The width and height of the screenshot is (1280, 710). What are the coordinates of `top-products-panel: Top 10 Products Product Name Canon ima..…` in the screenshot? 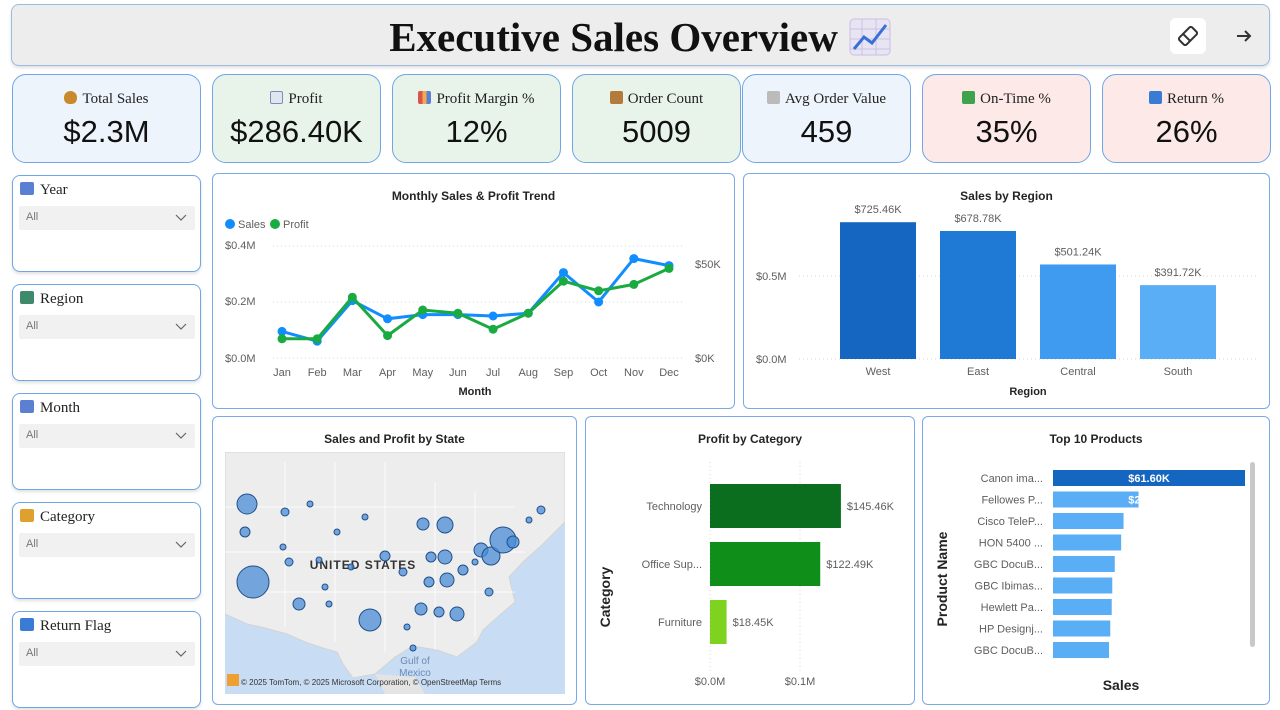 It's located at (1096, 560).